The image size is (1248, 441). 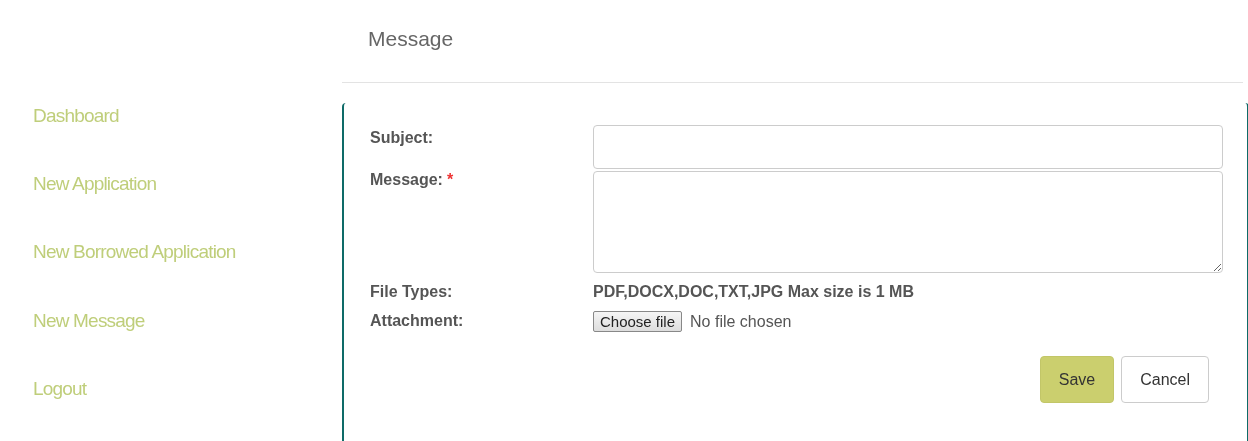 What do you see at coordinates (1077, 379) in the screenshot?
I see `save-button: Save` at bounding box center [1077, 379].